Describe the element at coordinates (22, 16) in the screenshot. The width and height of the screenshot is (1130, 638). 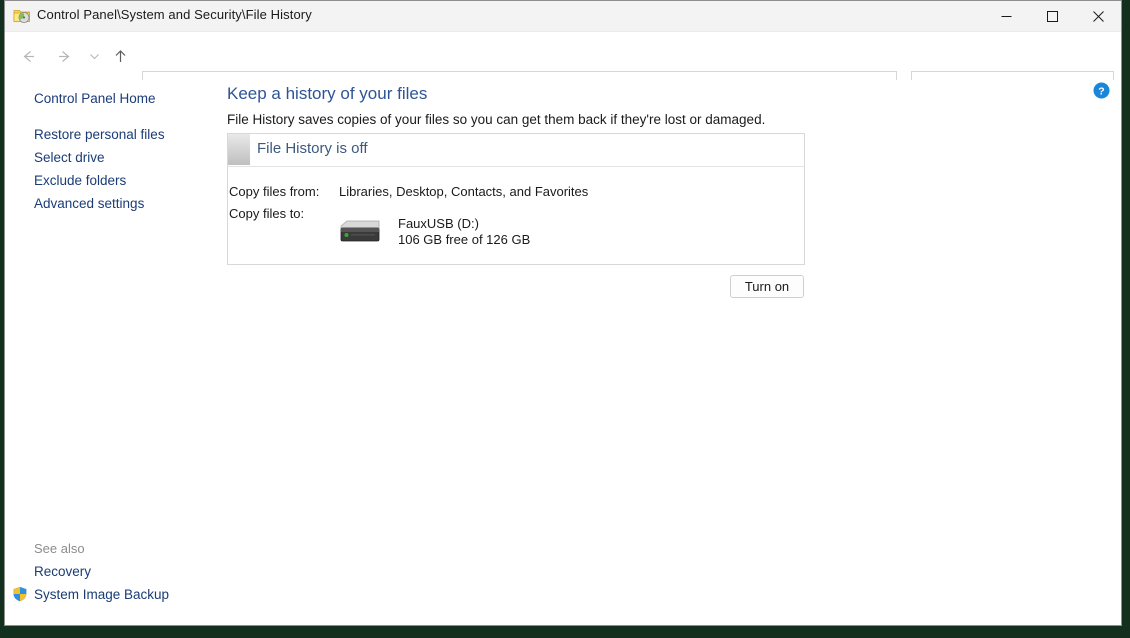
I see `control-panel-icon` at that location.